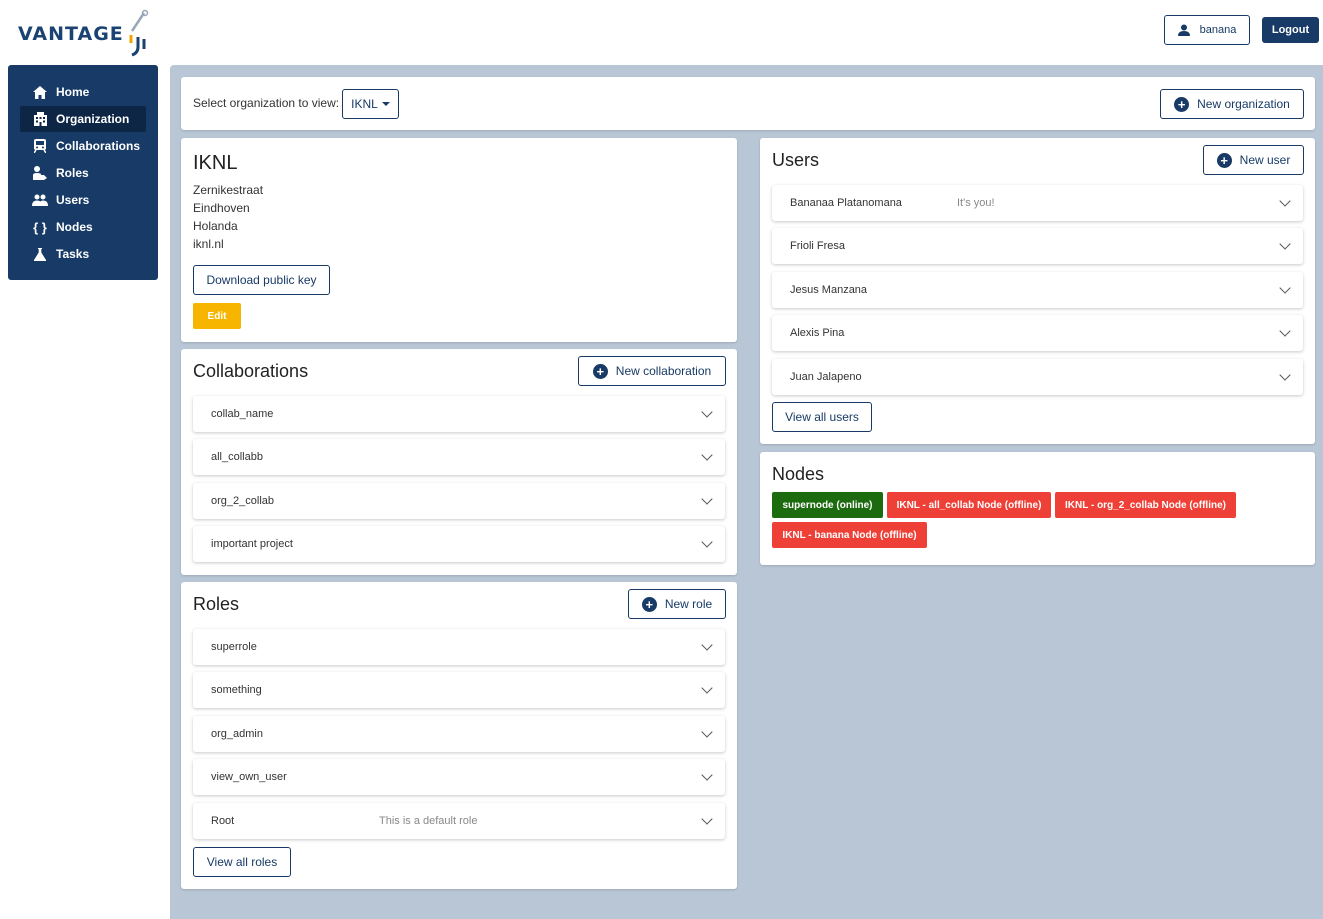  What do you see at coordinates (1290, 30) in the screenshot?
I see `logout-button: Logout` at bounding box center [1290, 30].